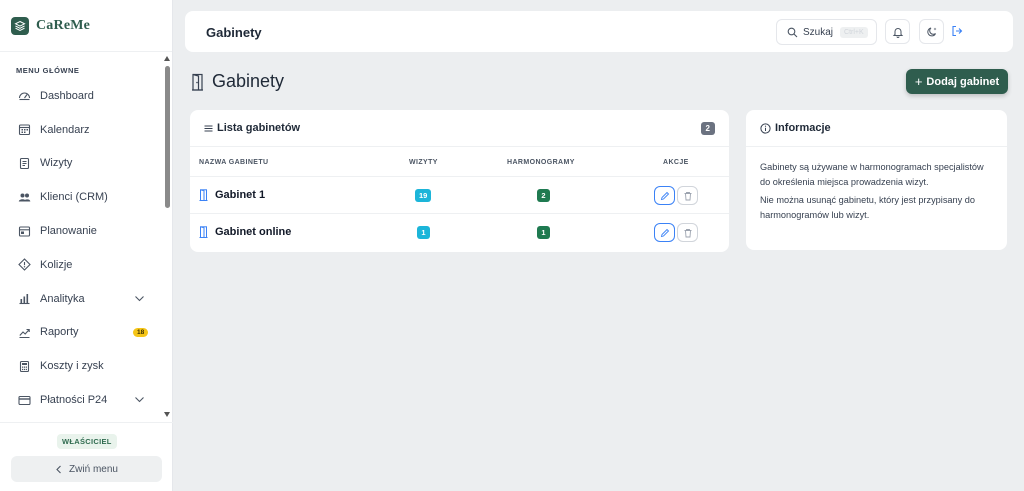 The width and height of the screenshot is (1024, 491). I want to click on add-room-label: Dodaj gabinet, so click(963, 81).